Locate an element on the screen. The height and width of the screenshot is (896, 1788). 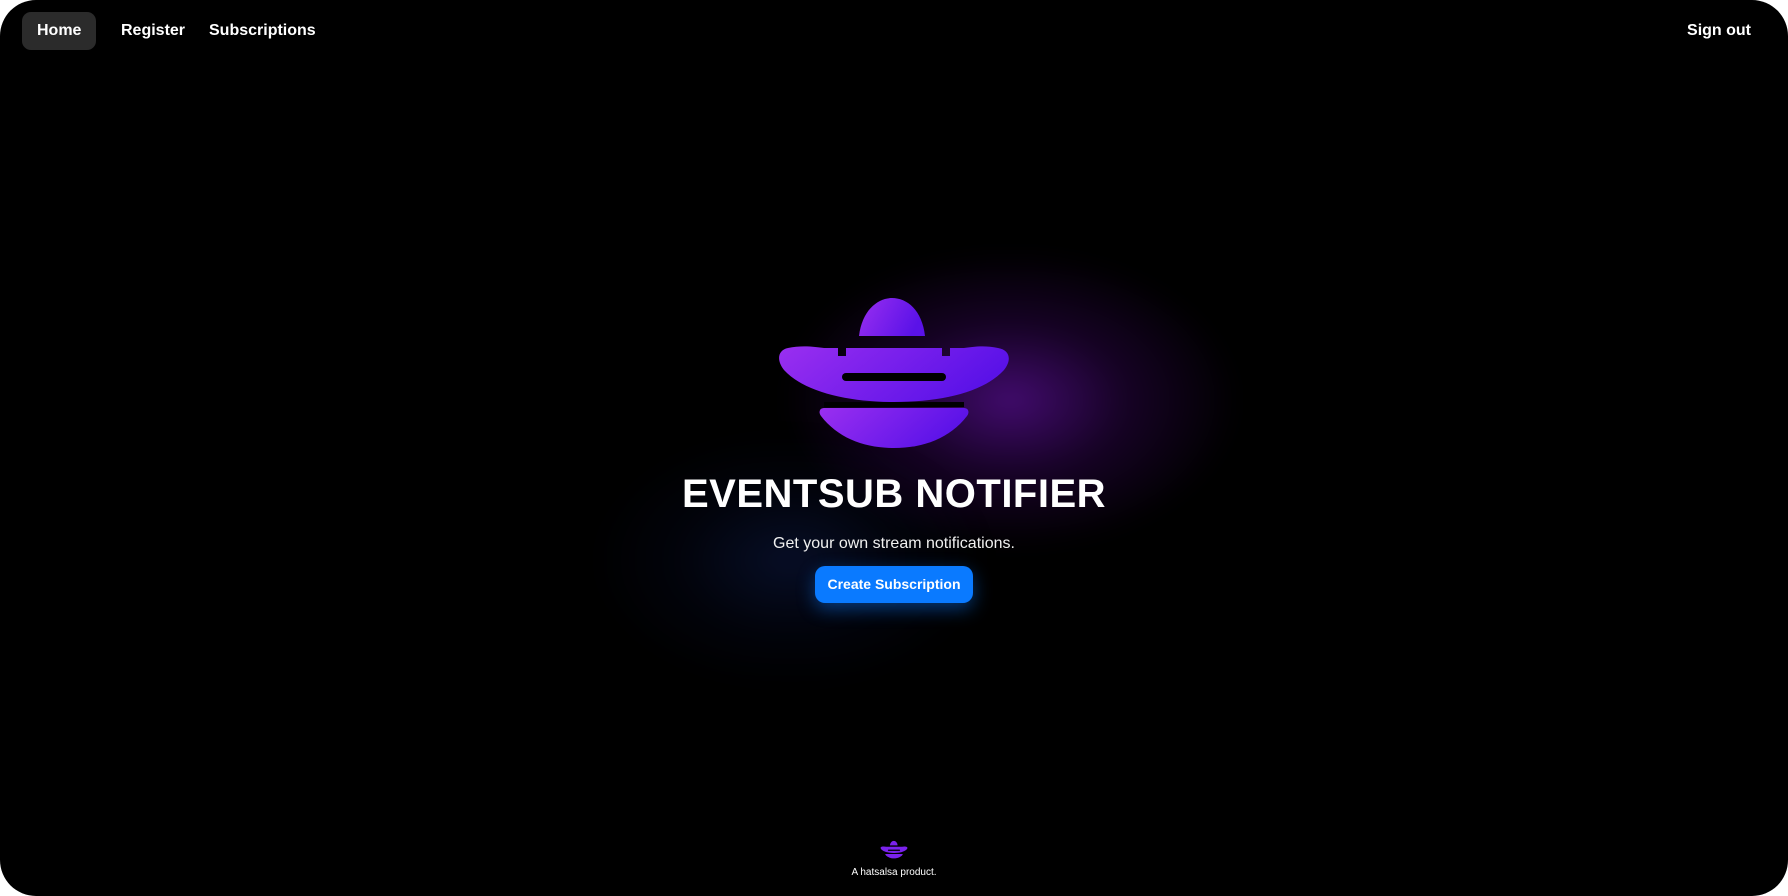
top-navigation: Home Register Subscriptions Sign out is located at coordinates (894, 31).